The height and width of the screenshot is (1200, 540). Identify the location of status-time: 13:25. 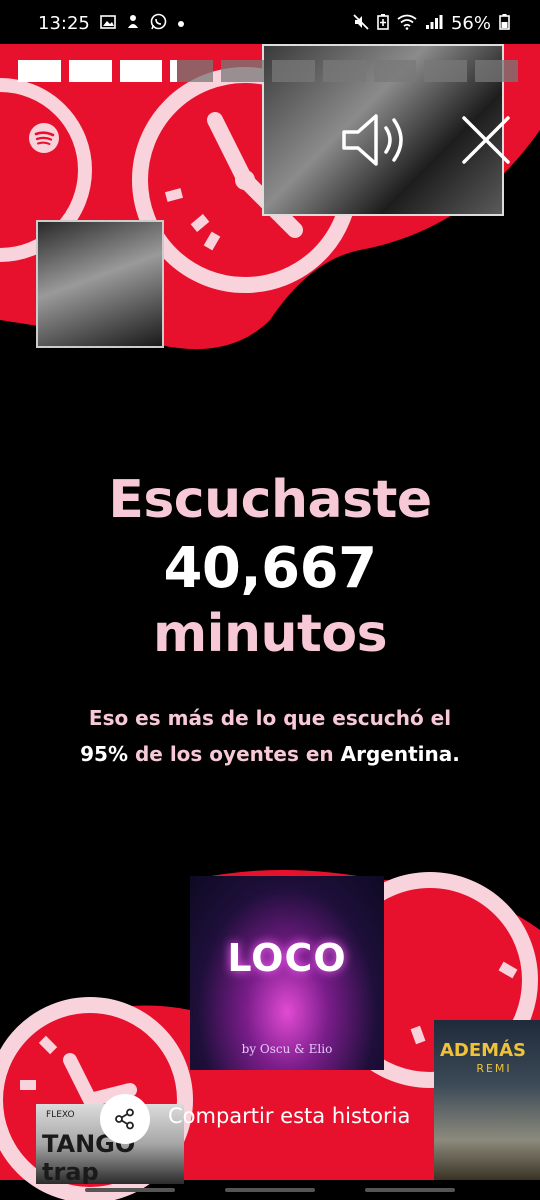
(64, 23).